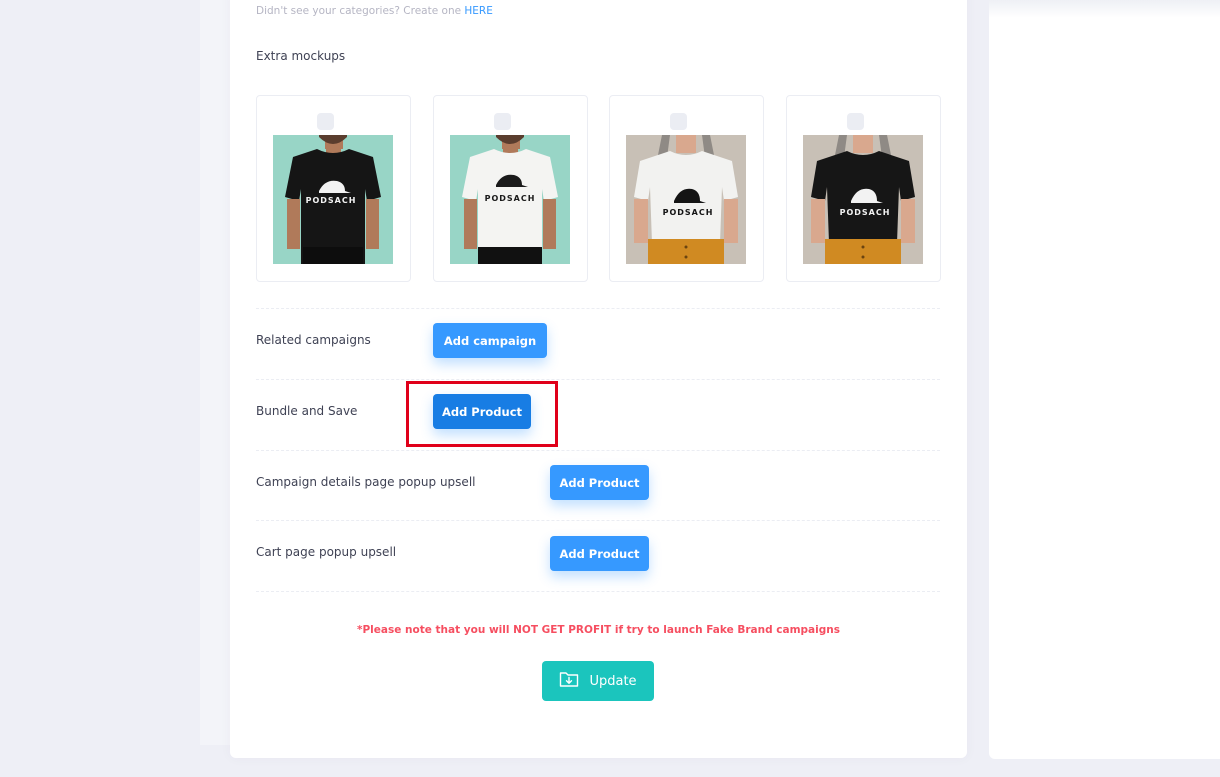 The width and height of the screenshot is (1220, 777). I want to click on update-label: Update, so click(613, 681).